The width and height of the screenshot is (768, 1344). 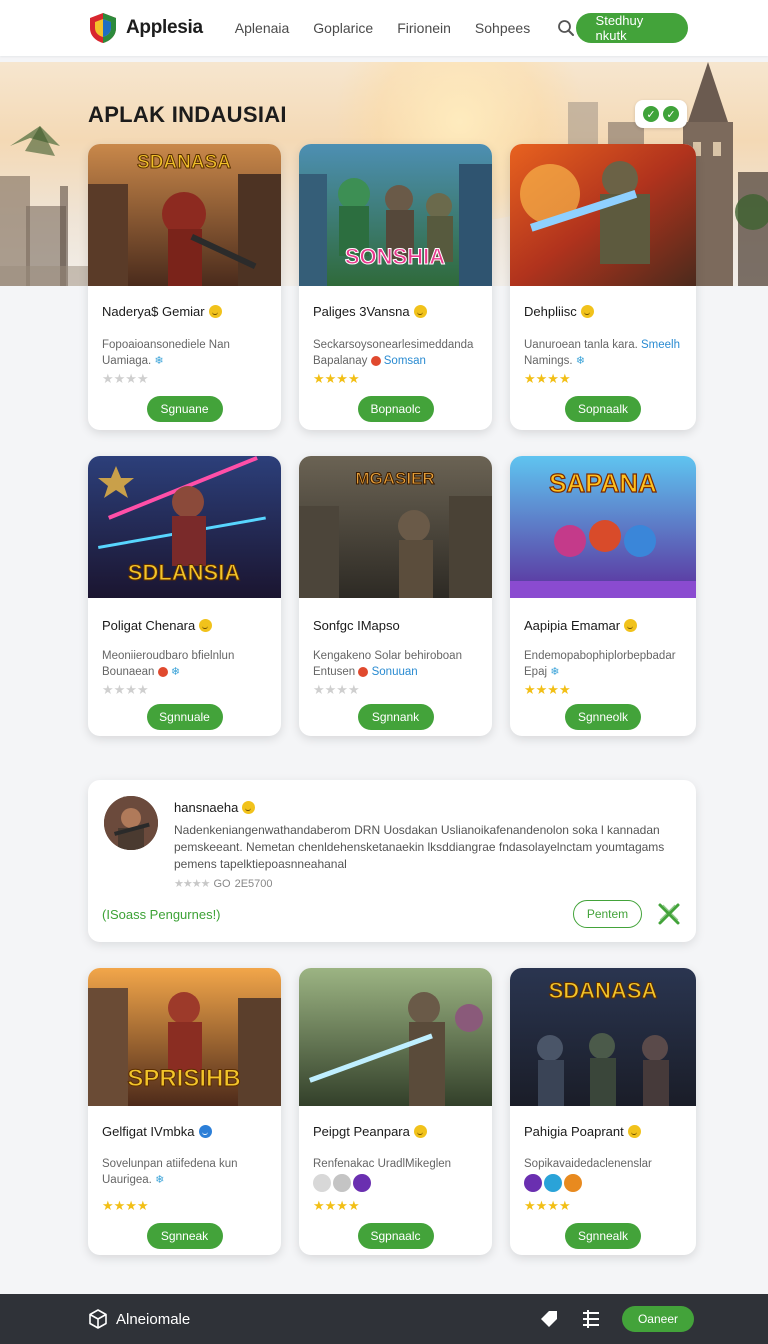 What do you see at coordinates (375, 360) in the screenshot?
I see `red-icon` at bounding box center [375, 360].